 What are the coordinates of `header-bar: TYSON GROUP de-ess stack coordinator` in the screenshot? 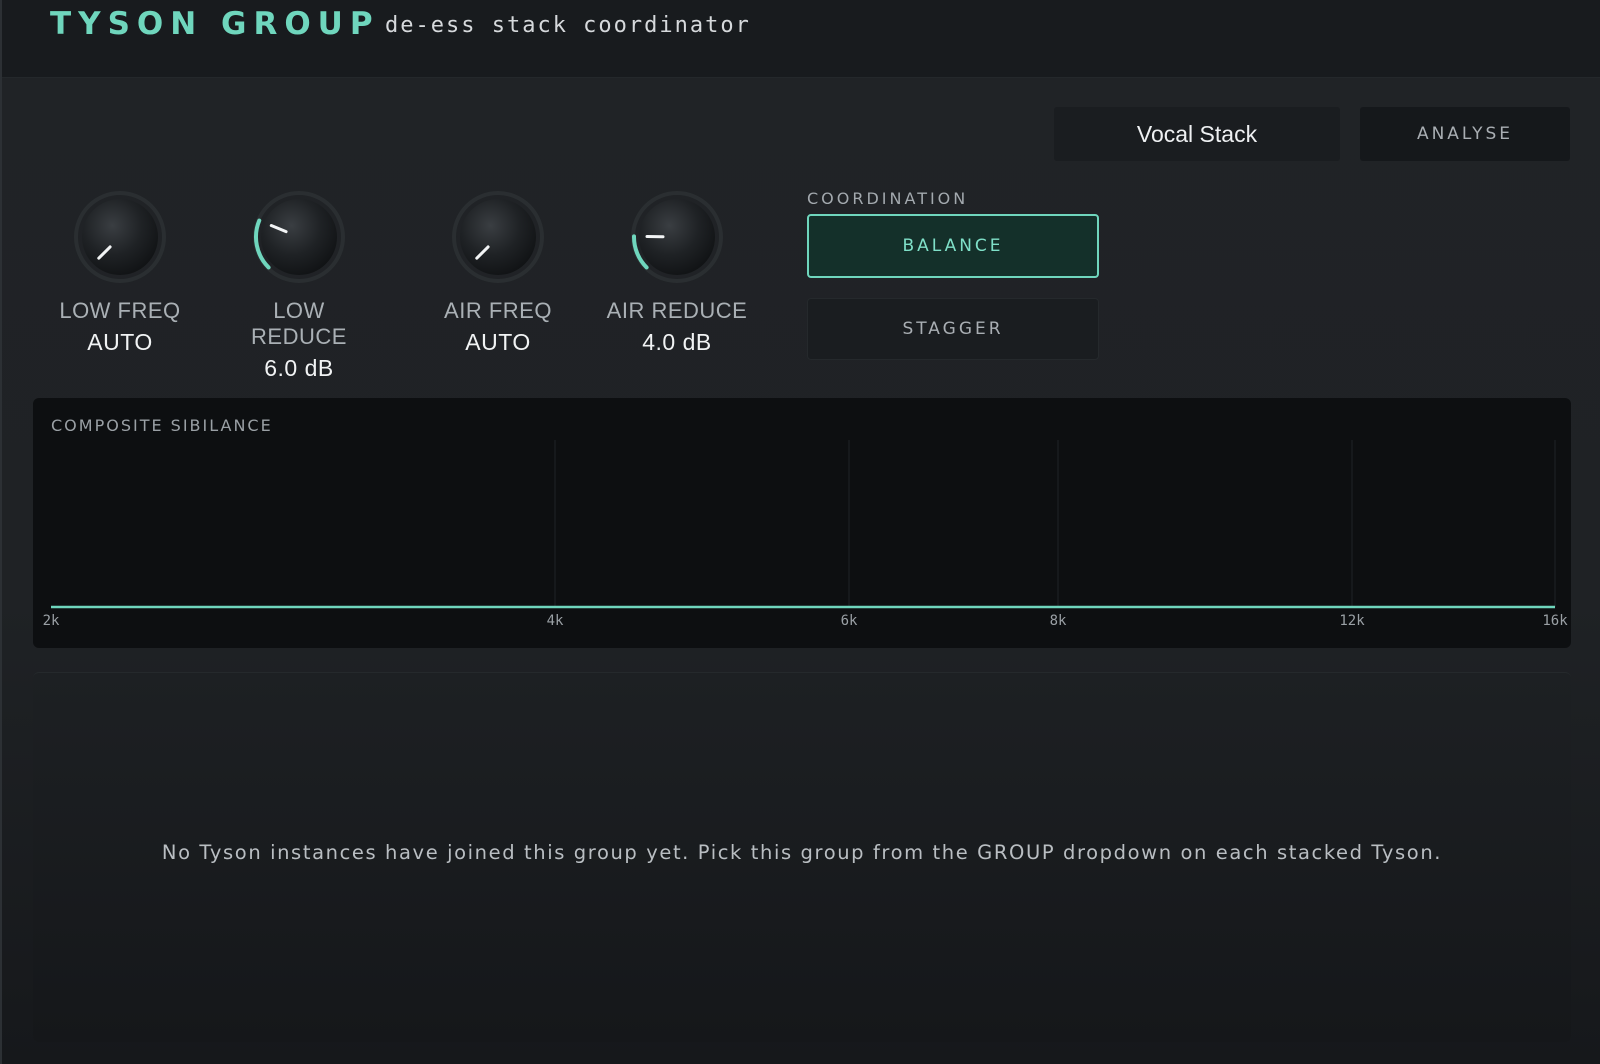 It's located at (801, 39).